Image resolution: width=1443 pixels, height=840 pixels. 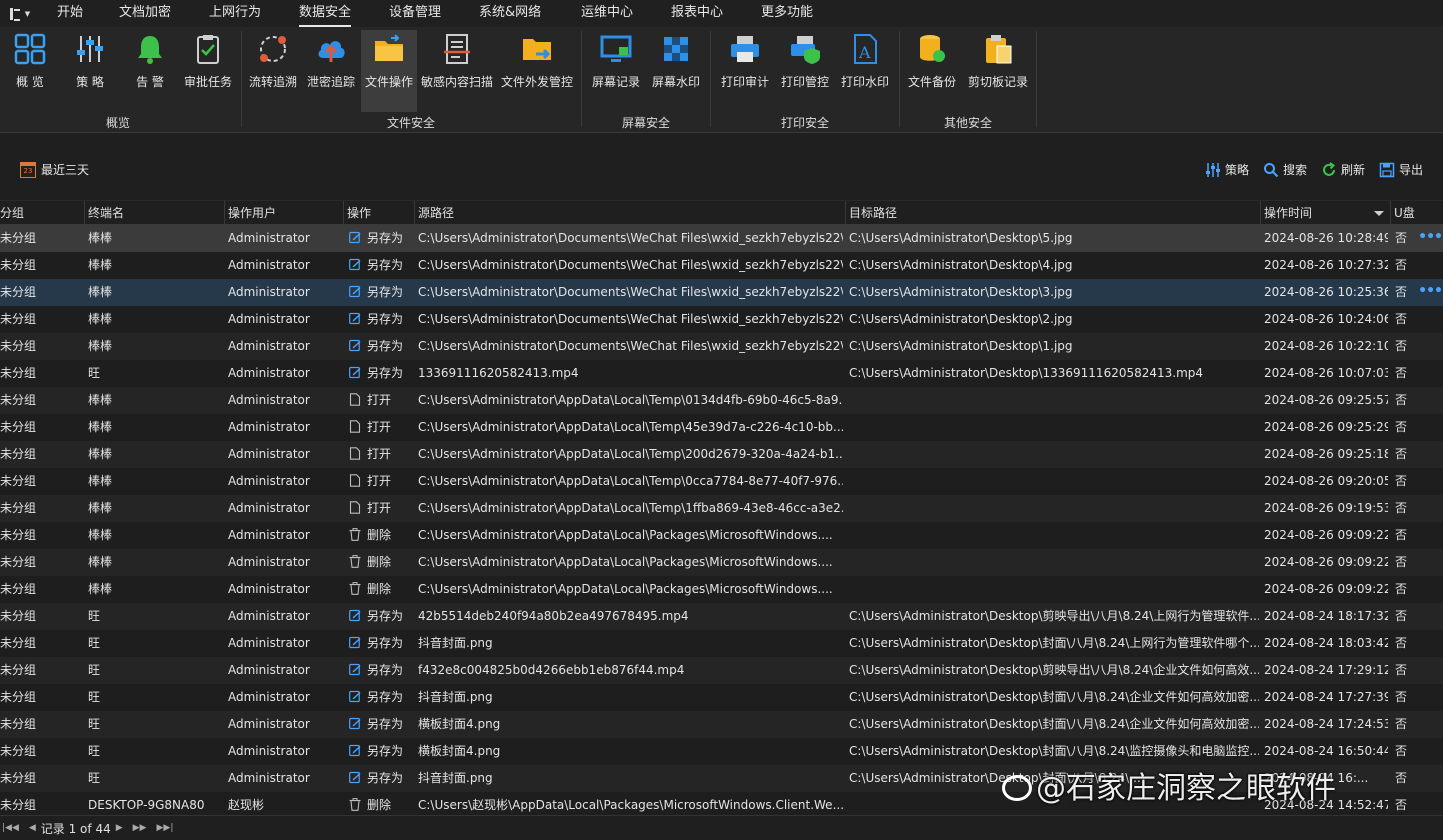 I want to click on refresh-button: 刷新, so click(x=1343, y=169).